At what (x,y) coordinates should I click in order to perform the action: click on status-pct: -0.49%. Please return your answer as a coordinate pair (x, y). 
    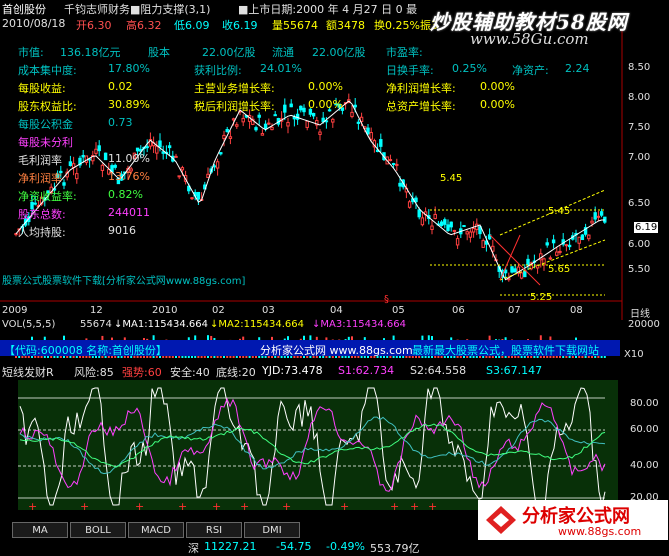
    Looking at the image, I should click on (345, 546).